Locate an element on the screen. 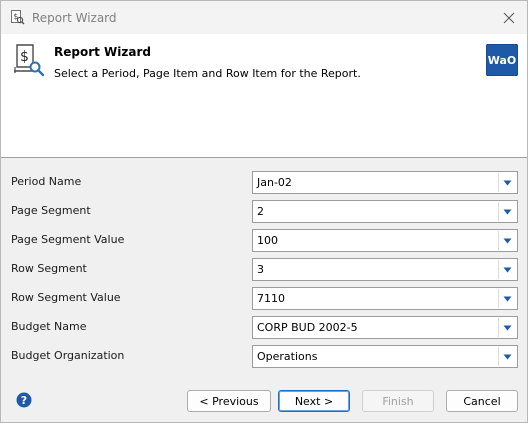  page-segment-label: Page Segment is located at coordinates (51, 210).